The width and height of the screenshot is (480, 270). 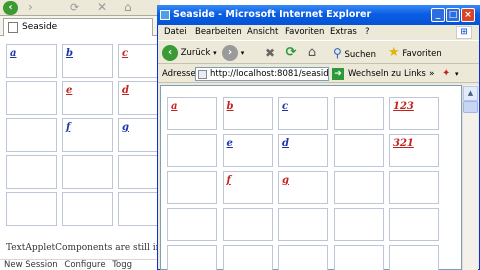 I want to click on address-url: http://localhost:8081/seaside, so click(x=269, y=74).